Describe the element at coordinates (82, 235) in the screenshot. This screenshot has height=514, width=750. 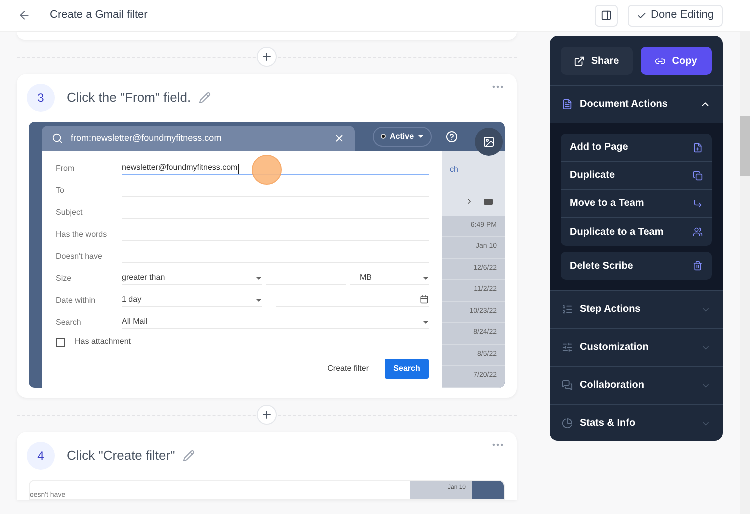
I see `filter-field-label: Has the words` at that location.